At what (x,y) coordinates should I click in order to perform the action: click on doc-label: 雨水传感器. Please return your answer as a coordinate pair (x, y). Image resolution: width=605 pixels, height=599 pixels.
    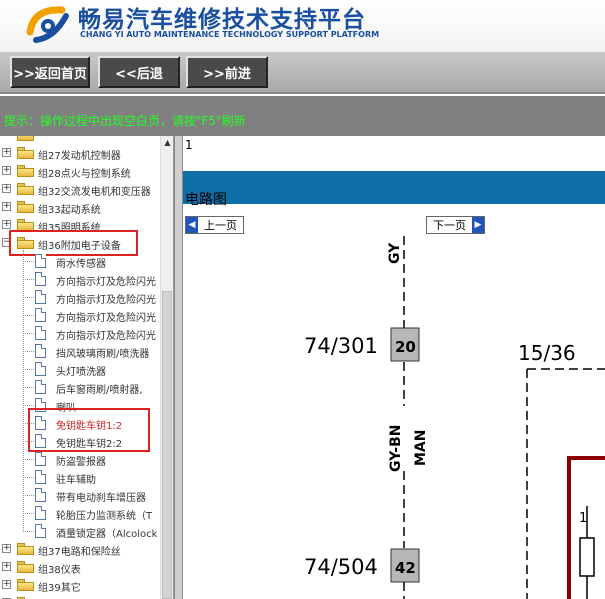
    Looking at the image, I should click on (81, 264).